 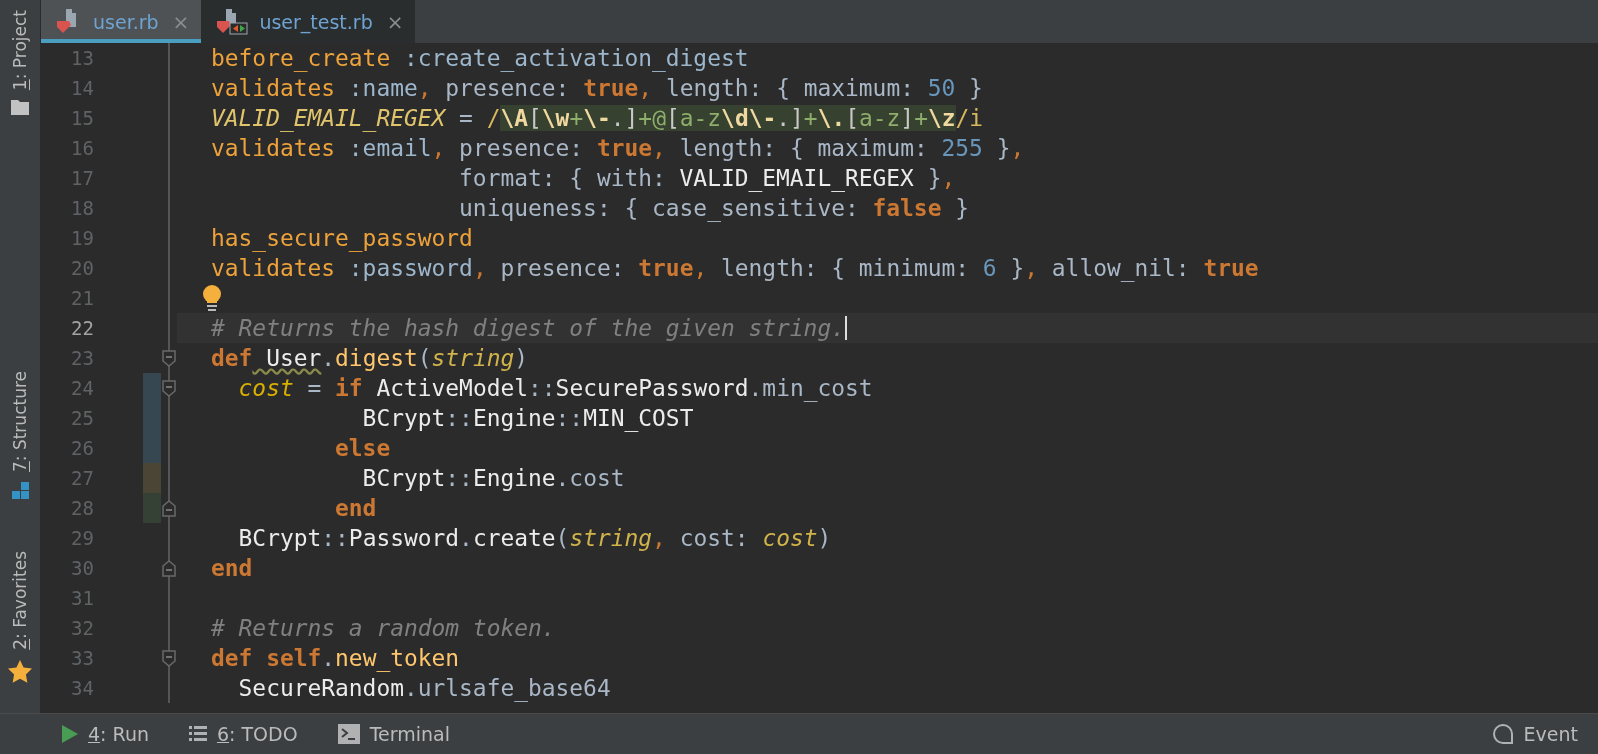 I want to click on tool-window-button: Terminal, so click(x=393, y=734).